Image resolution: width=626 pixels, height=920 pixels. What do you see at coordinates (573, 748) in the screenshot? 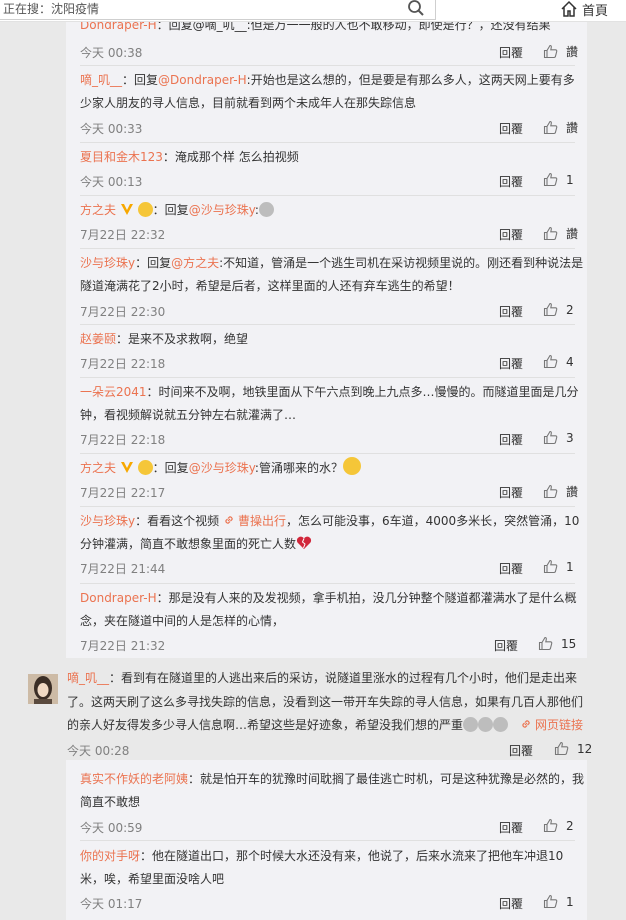
I see `like-button: 12` at bounding box center [573, 748].